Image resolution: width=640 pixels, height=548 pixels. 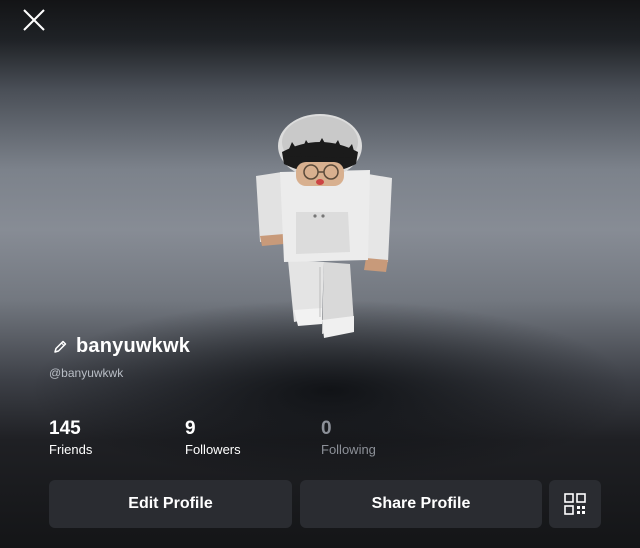 I want to click on share-profile-button: Share Profile, so click(x=421, y=504).